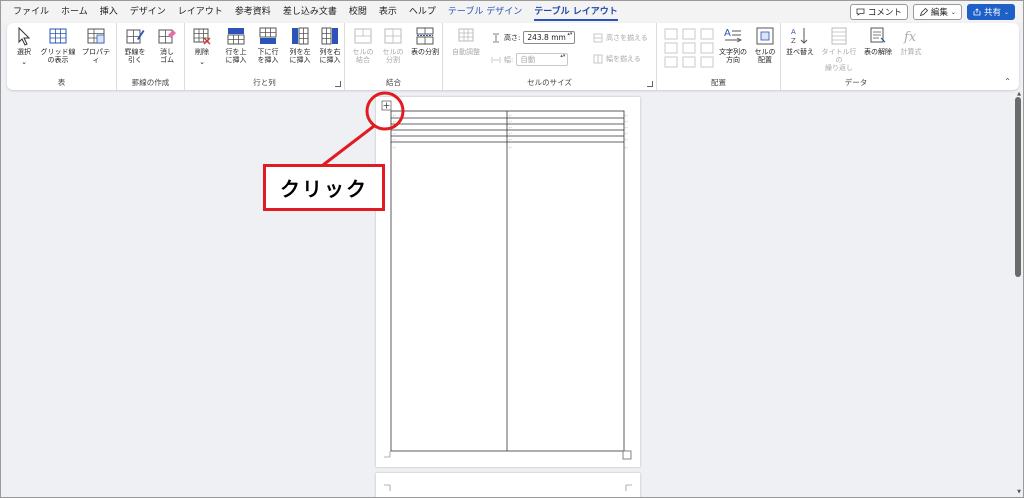 The image size is (1024, 498). What do you see at coordinates (733, 45) in the screenshot?
I see `text-direction-button: A 文字列の 方向` at bounding box center [733, 45].